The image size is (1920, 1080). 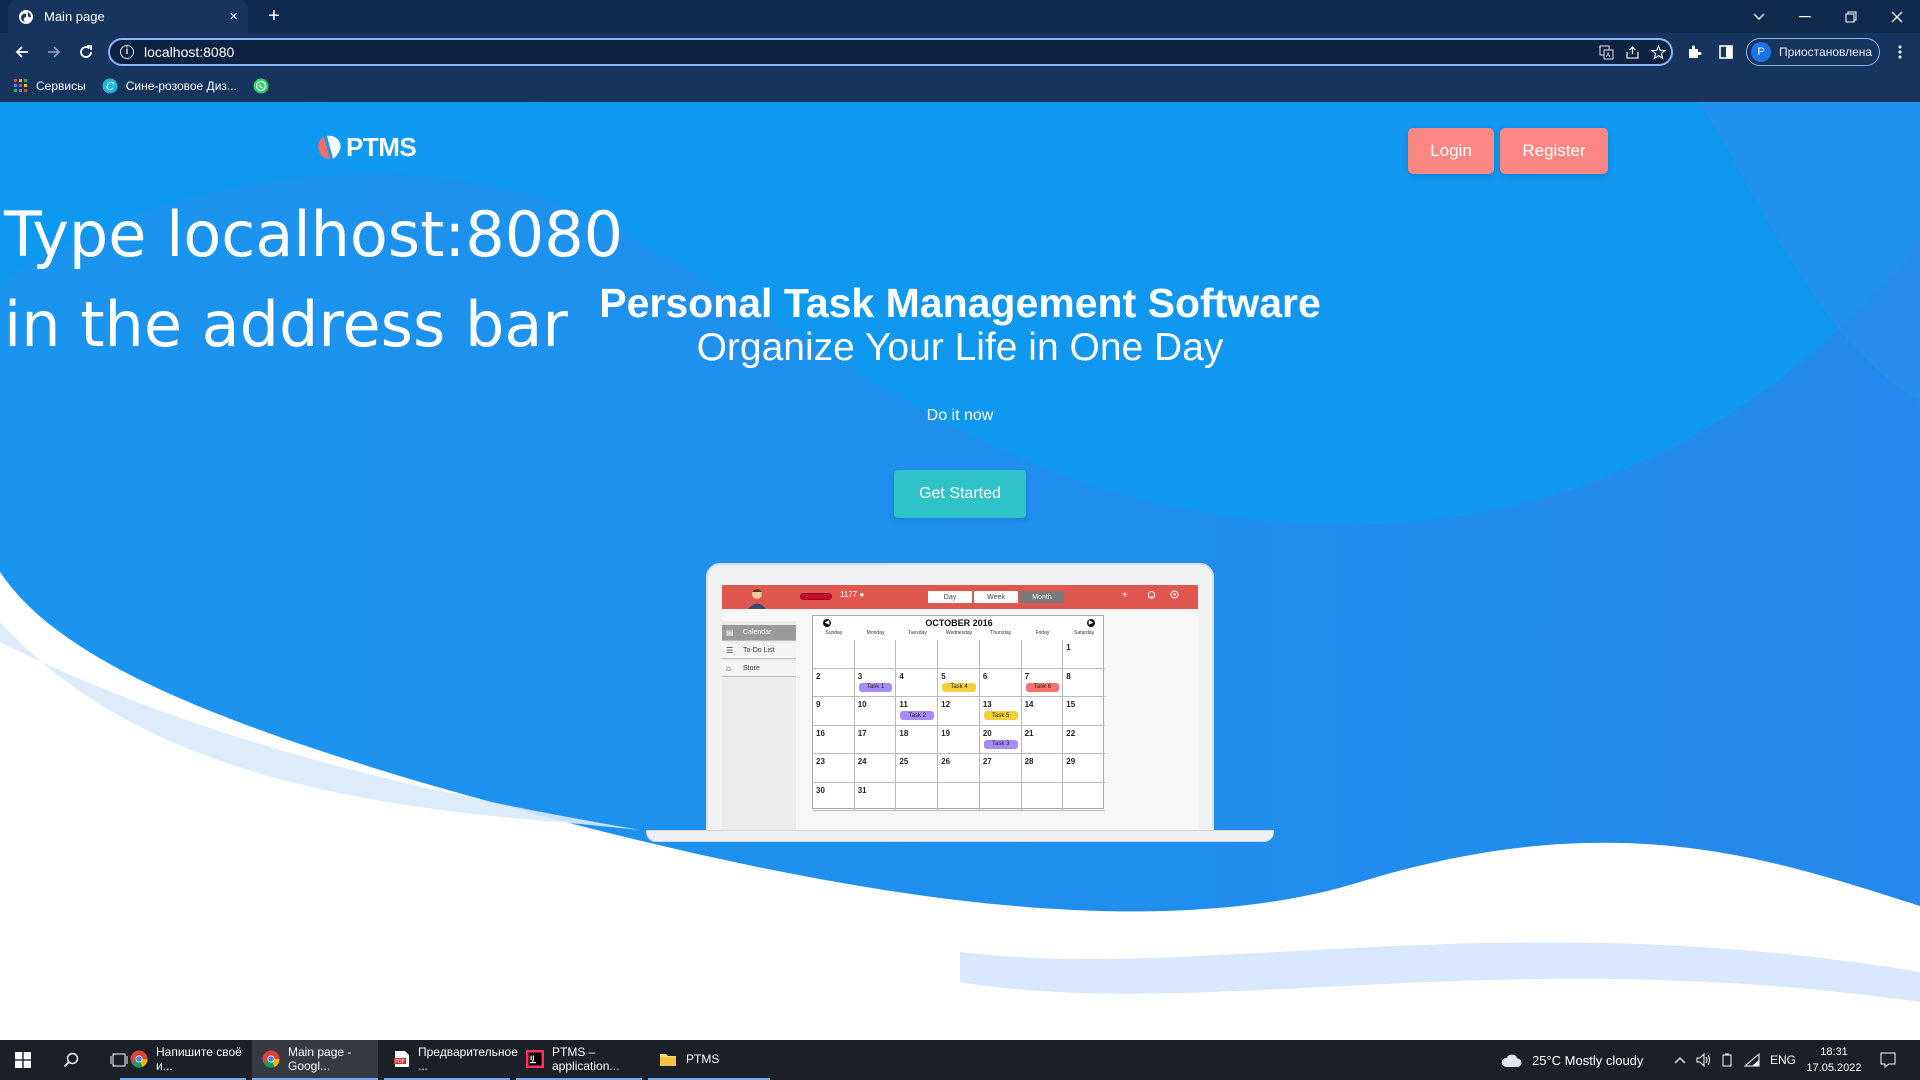 I want to click on minimize-icon, so click(x=1805, y=16).